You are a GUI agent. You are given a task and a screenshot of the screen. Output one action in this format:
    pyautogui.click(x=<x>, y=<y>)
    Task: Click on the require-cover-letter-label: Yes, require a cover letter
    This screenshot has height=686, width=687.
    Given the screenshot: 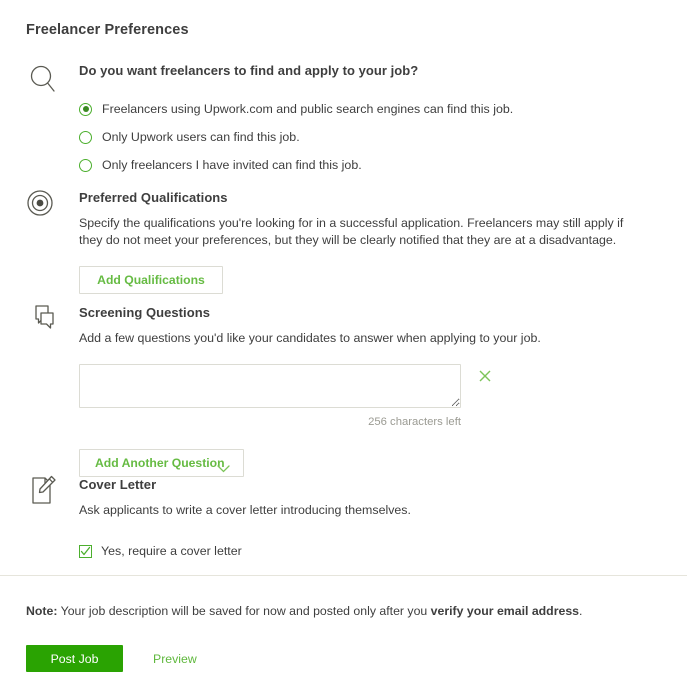 What is the action you would take?
    pyautogui.click(x=171, y=551)
    